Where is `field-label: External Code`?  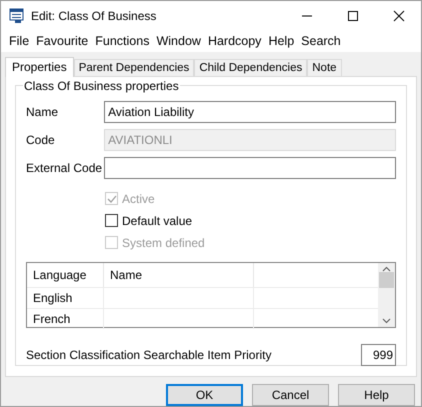
field-label: External Code is located at coordinates (65, 168).